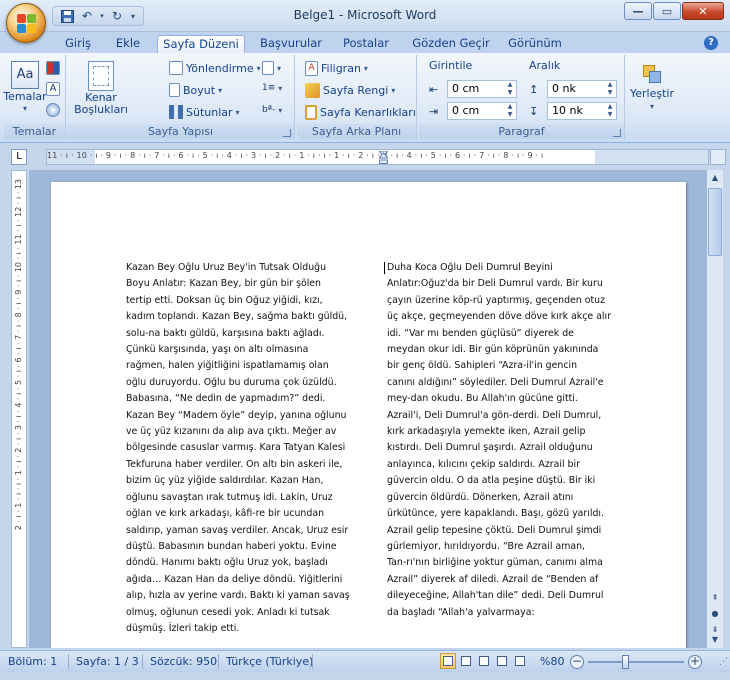 The width and height of the screenshot is (730, 680). I want to click on outline-view-button, so click(502, 661).